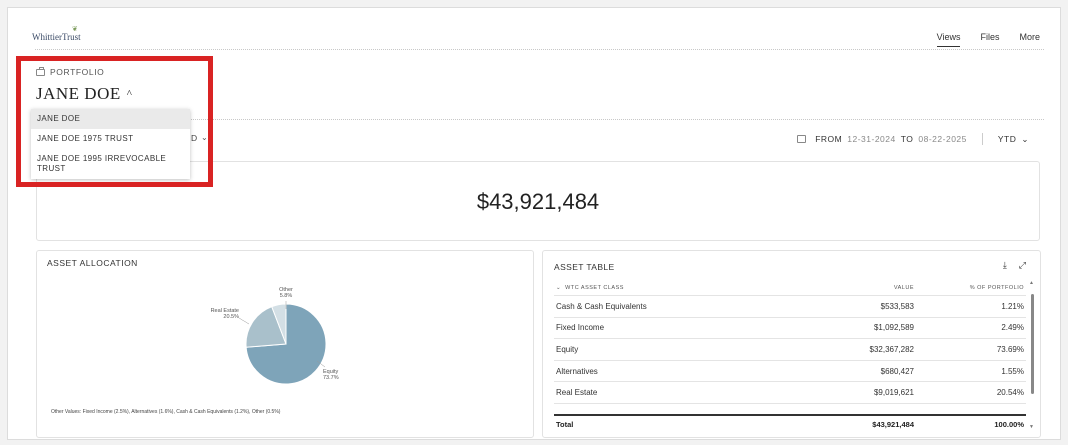 This screenshot has height=445, width=1068. Describe the element at coordinates (982, 139) in the screenshot. I see `date-separator` at that location.